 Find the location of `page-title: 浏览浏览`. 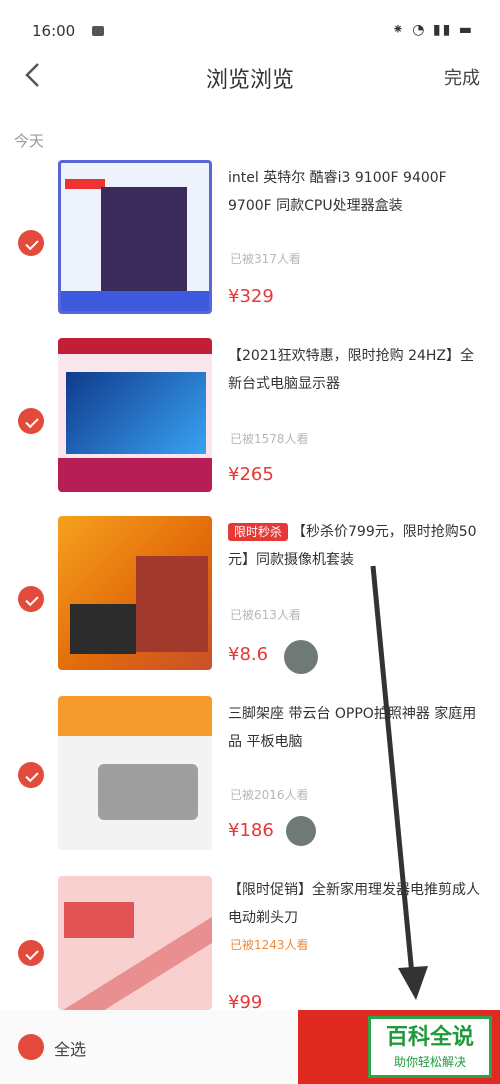

page-title: 浏览浏览 is located at coordinates (249, 80).